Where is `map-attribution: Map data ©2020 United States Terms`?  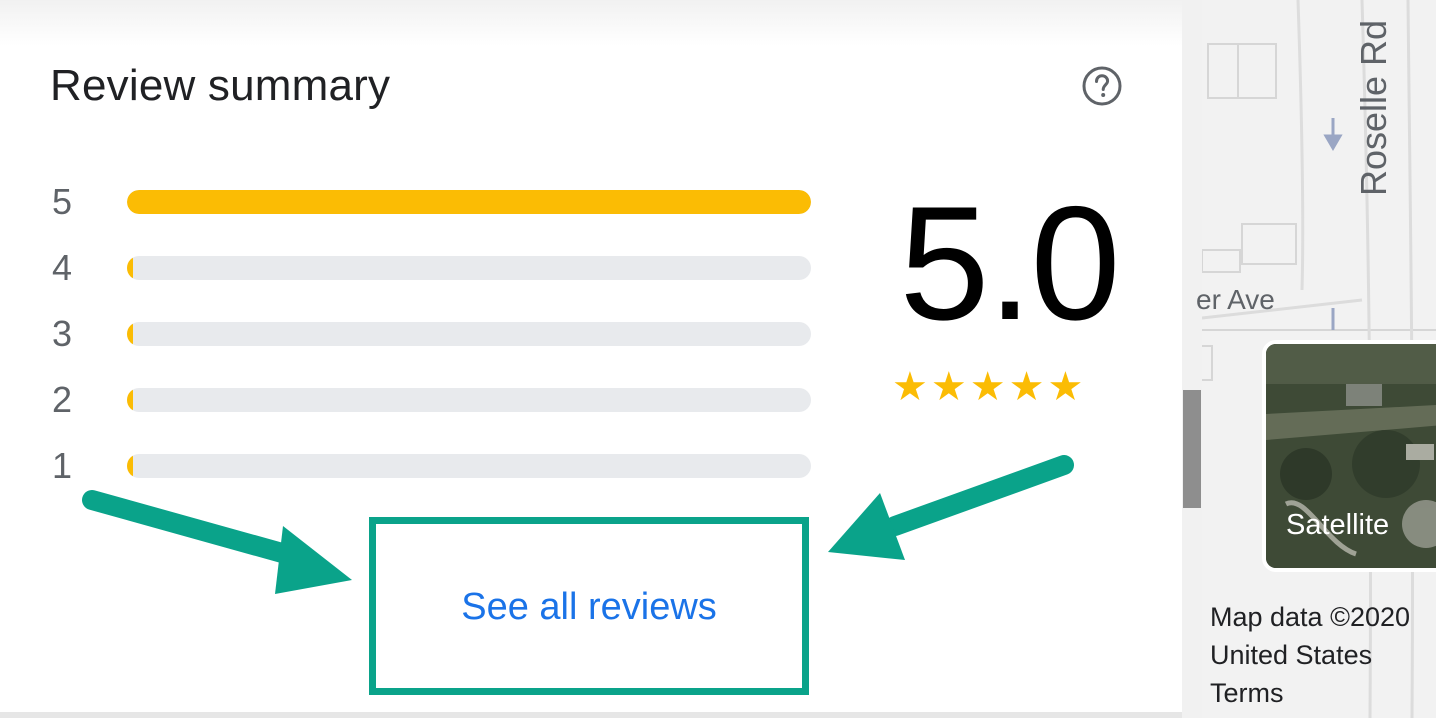 map-attribution: Map data ©2020 United States Terms is located at coordinates (1323, 655).